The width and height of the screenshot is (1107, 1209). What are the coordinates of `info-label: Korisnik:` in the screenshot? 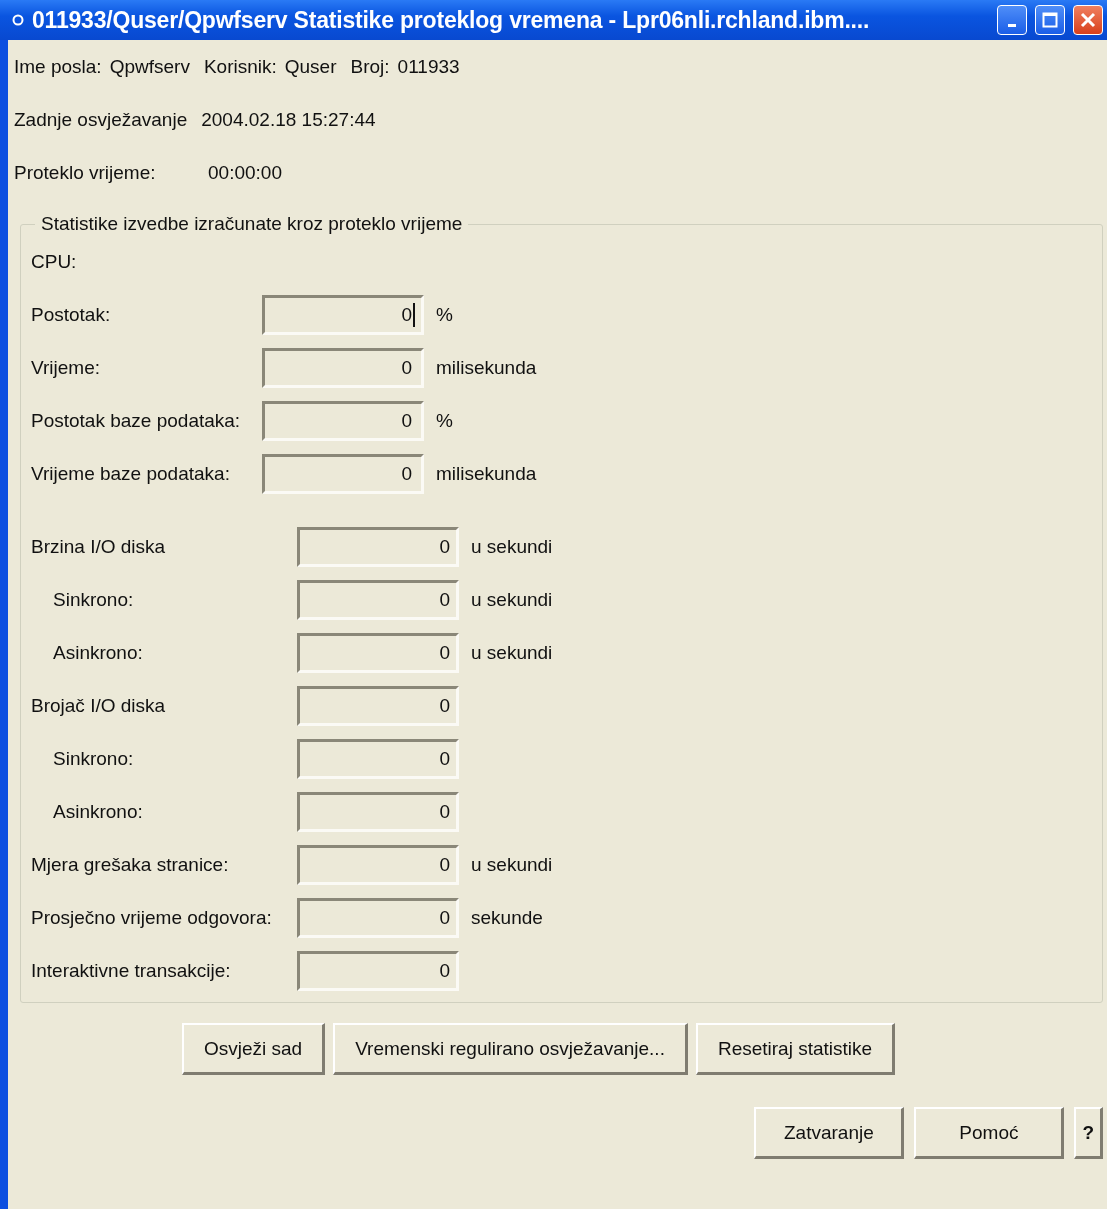 It's located at (240, 66).